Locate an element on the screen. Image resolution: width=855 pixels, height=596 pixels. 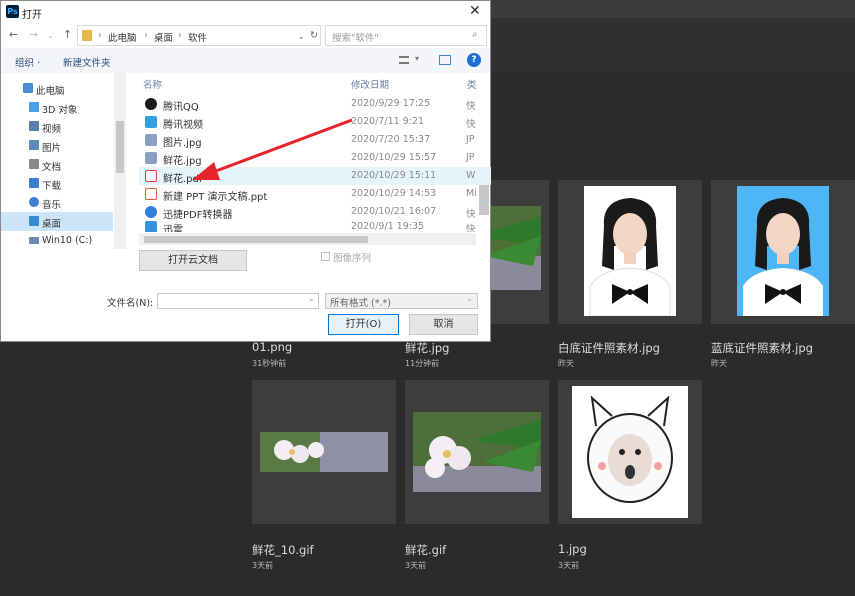
red-arrow-annotation-icon is located at coordinates (272, 149).